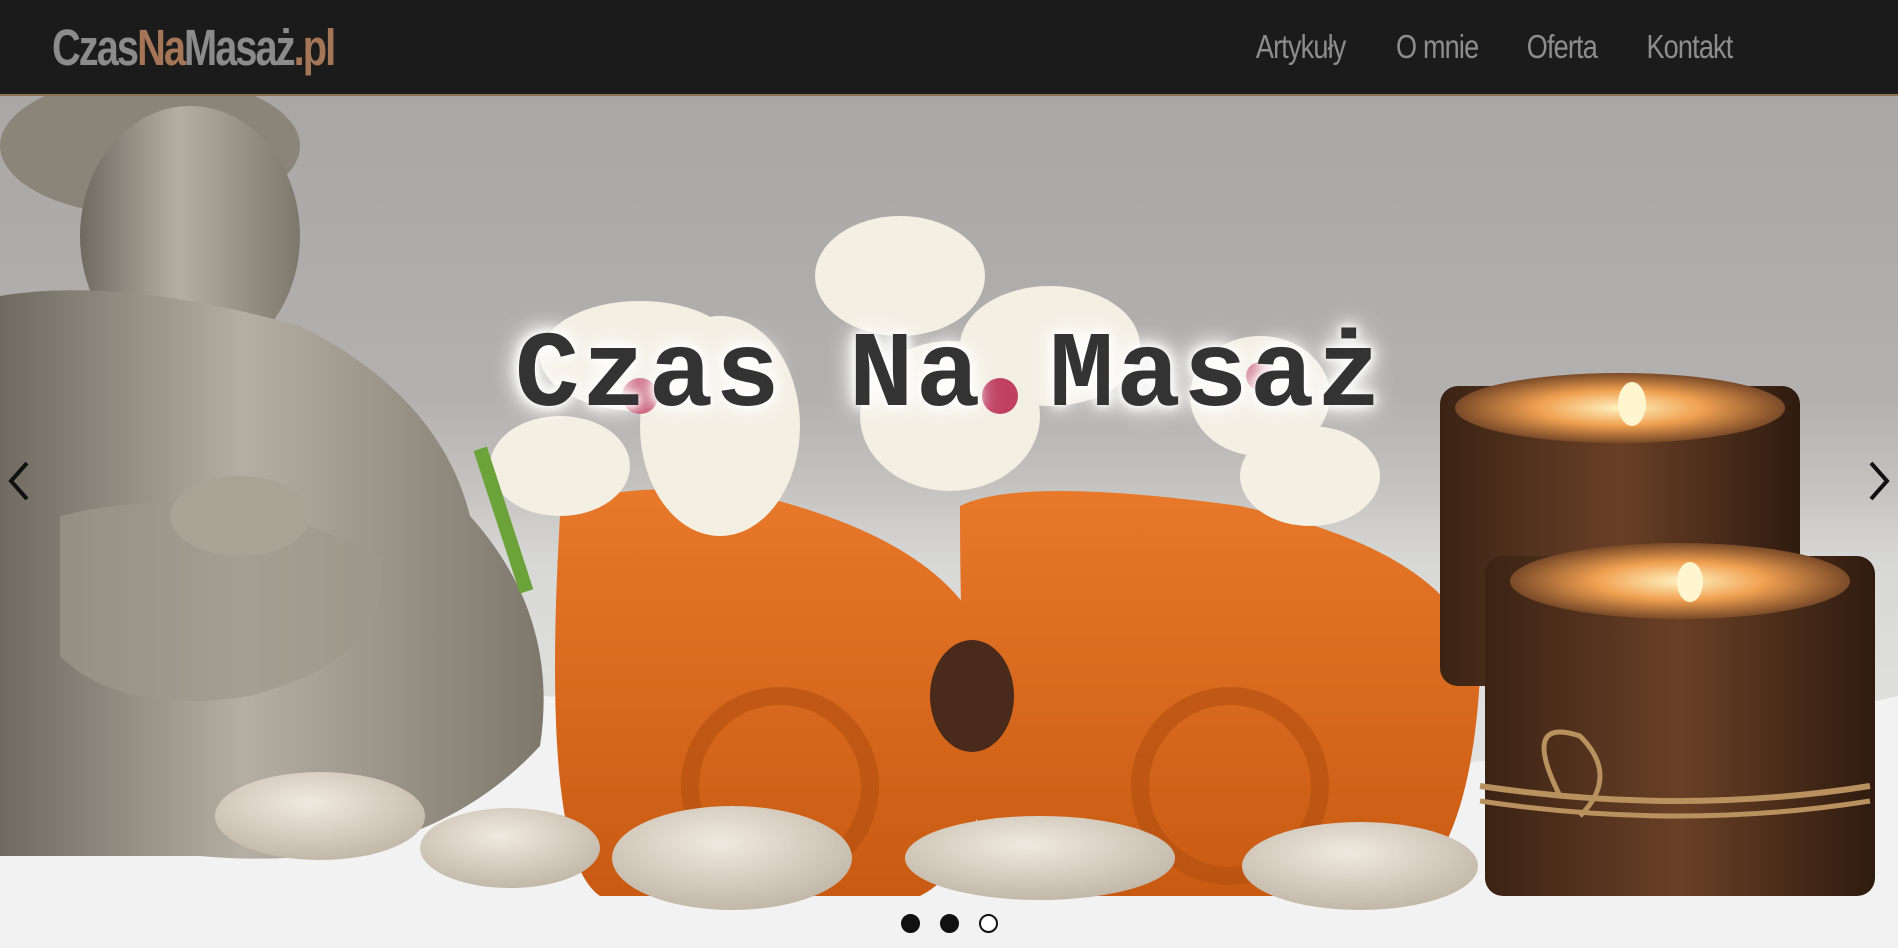  I want to click on chevron-left-icon, so click(18, 481).